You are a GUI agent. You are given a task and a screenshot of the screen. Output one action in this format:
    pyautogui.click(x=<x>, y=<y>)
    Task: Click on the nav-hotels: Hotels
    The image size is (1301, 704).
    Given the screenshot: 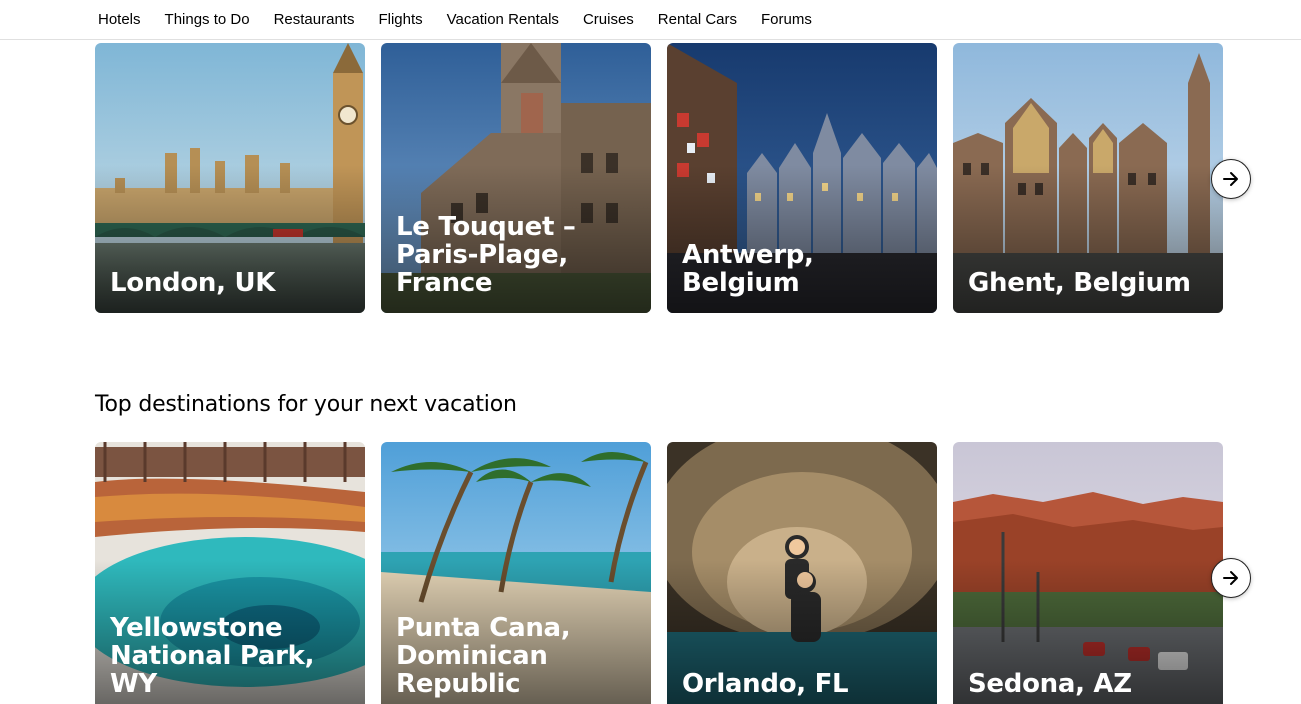 What is the action you would take?
    pyautogui.click(x=119, y=20)
    